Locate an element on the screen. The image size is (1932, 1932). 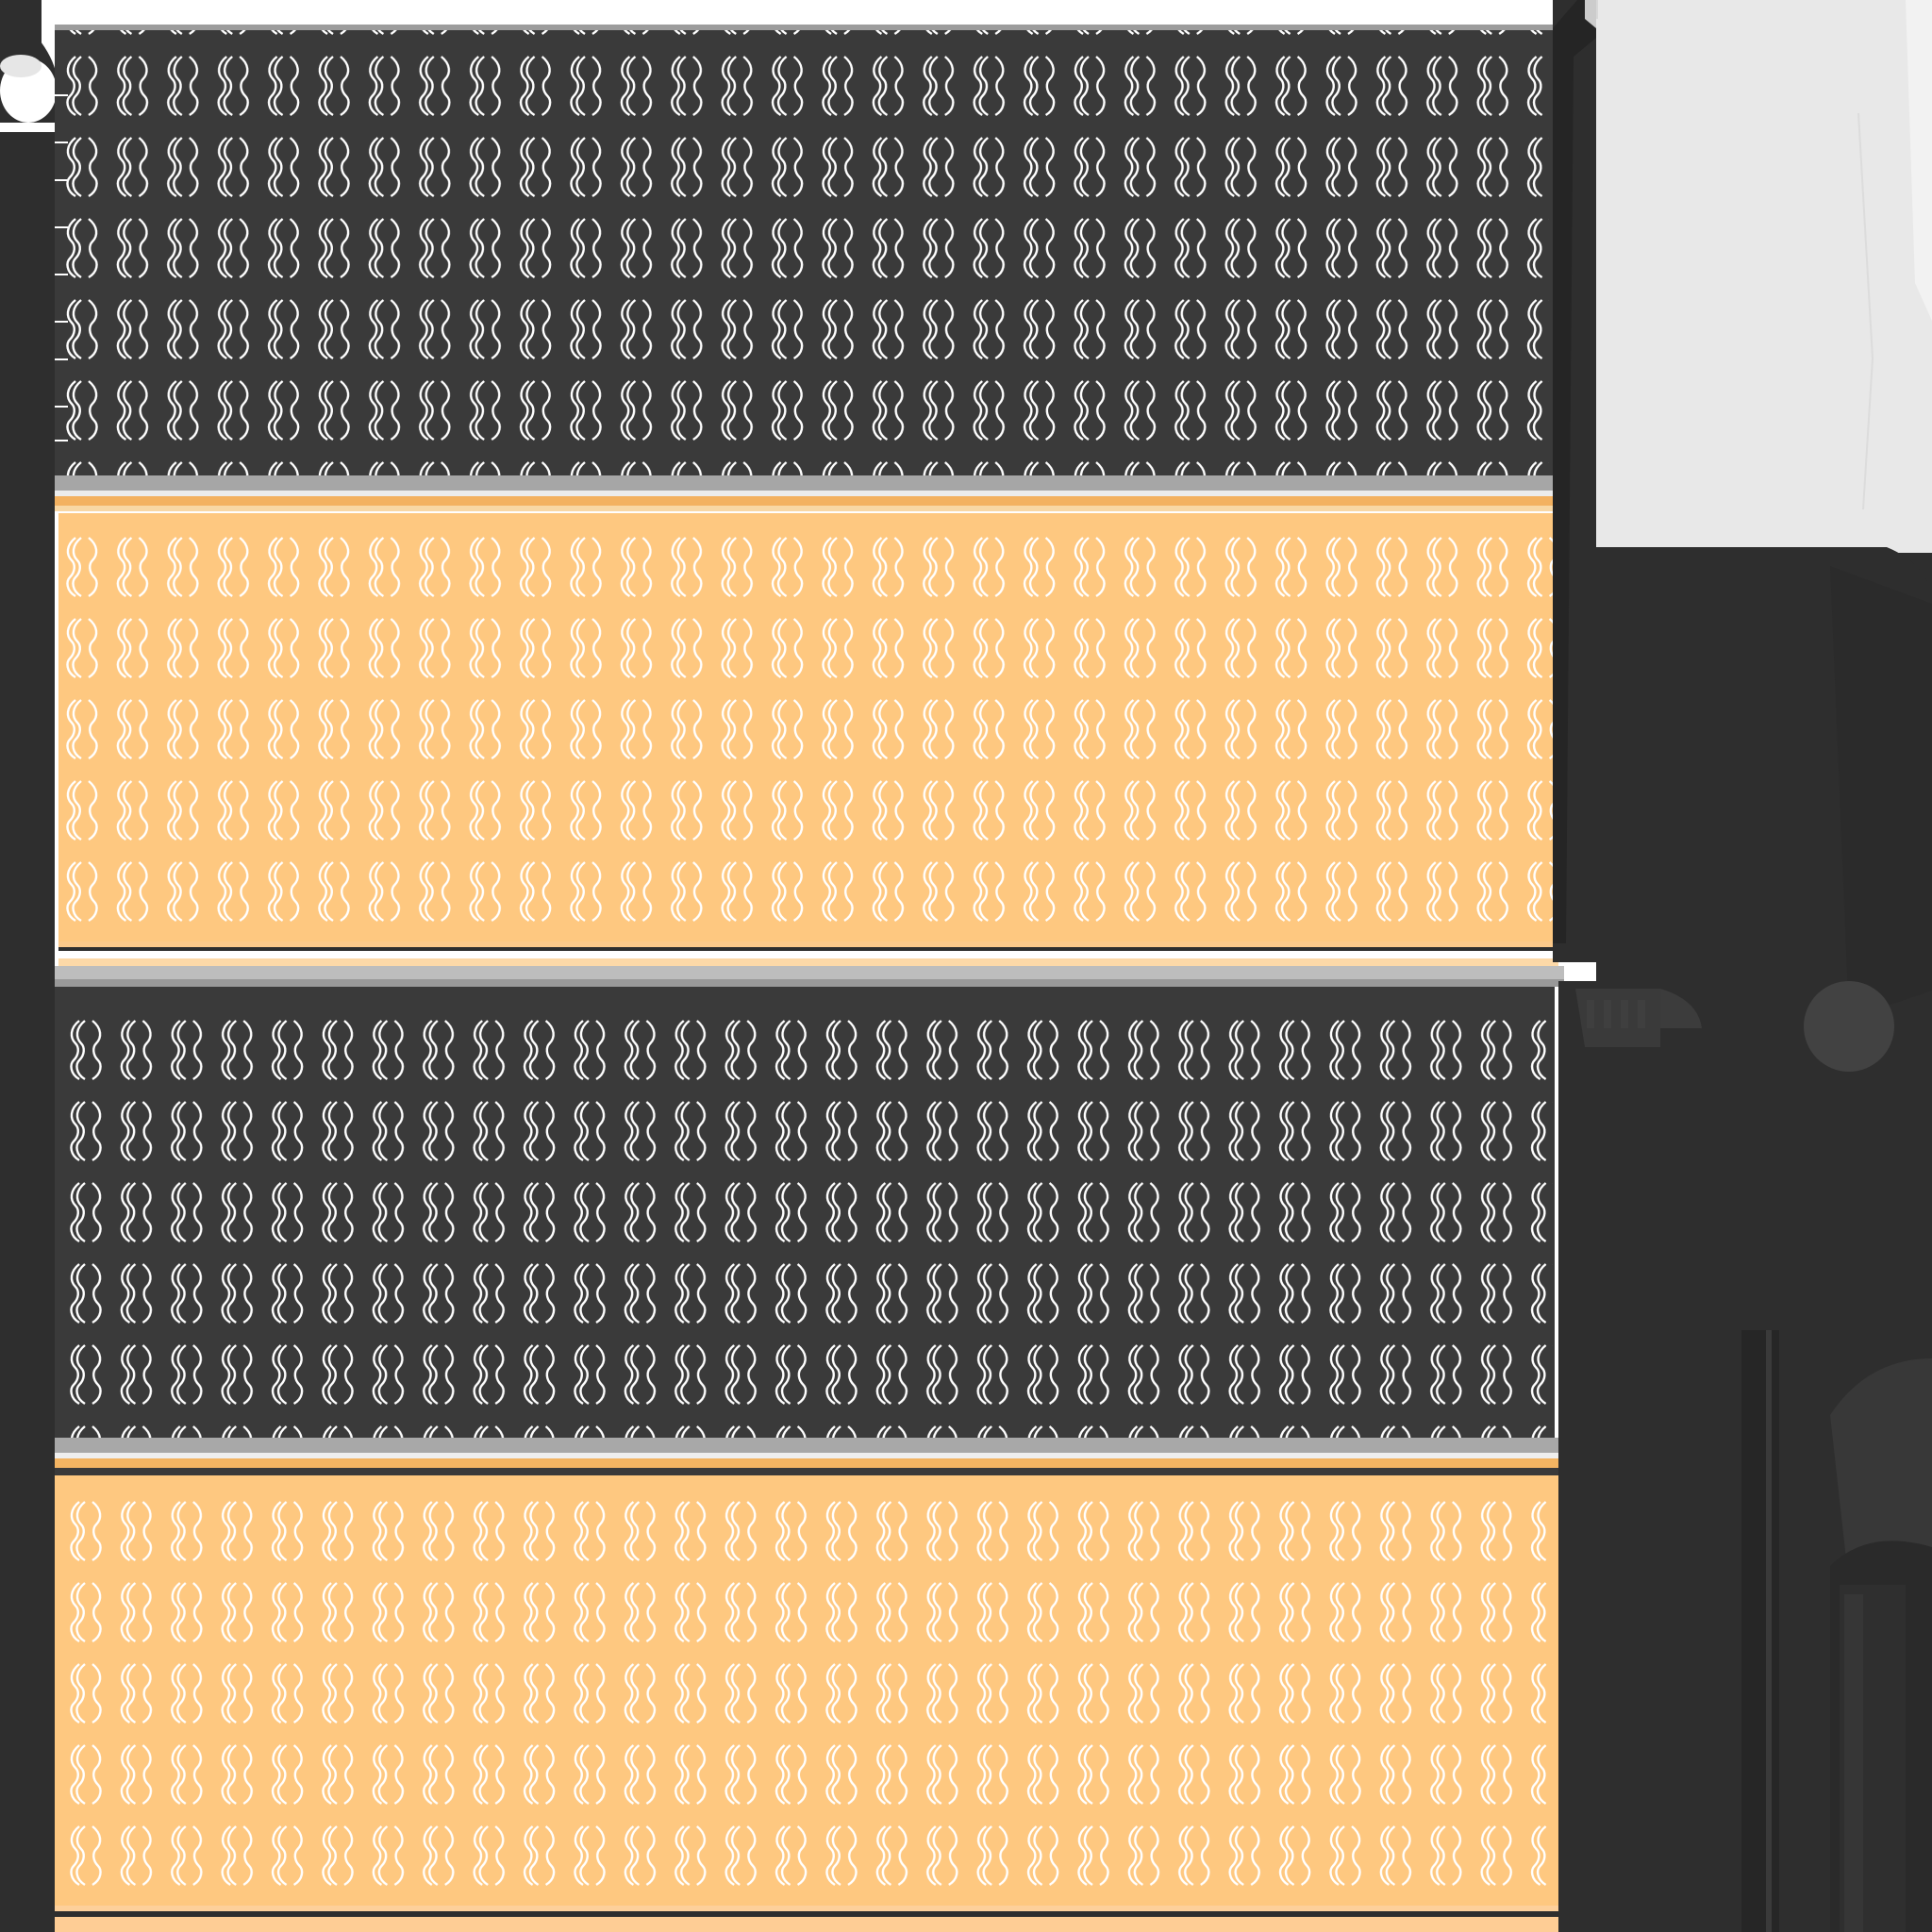
right-dark-region is located at coordinates (1753, 1239).